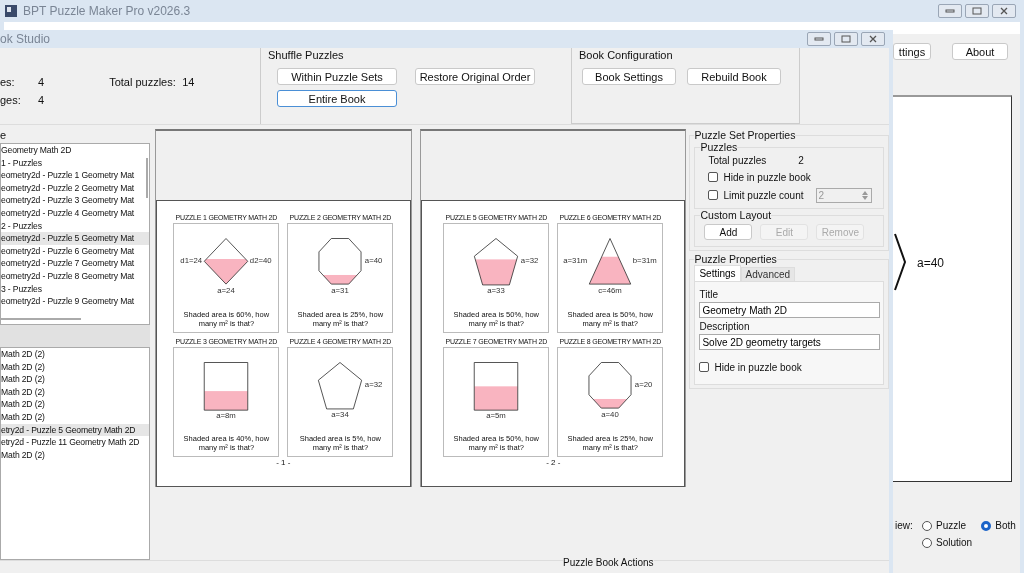 Image resolution: width=1024 pixels, height=573 pixels. What do you see at coordinates (737, 160) in the screenshot?
I see `total-label: Total puzzles` at bounding box center [737, 160].